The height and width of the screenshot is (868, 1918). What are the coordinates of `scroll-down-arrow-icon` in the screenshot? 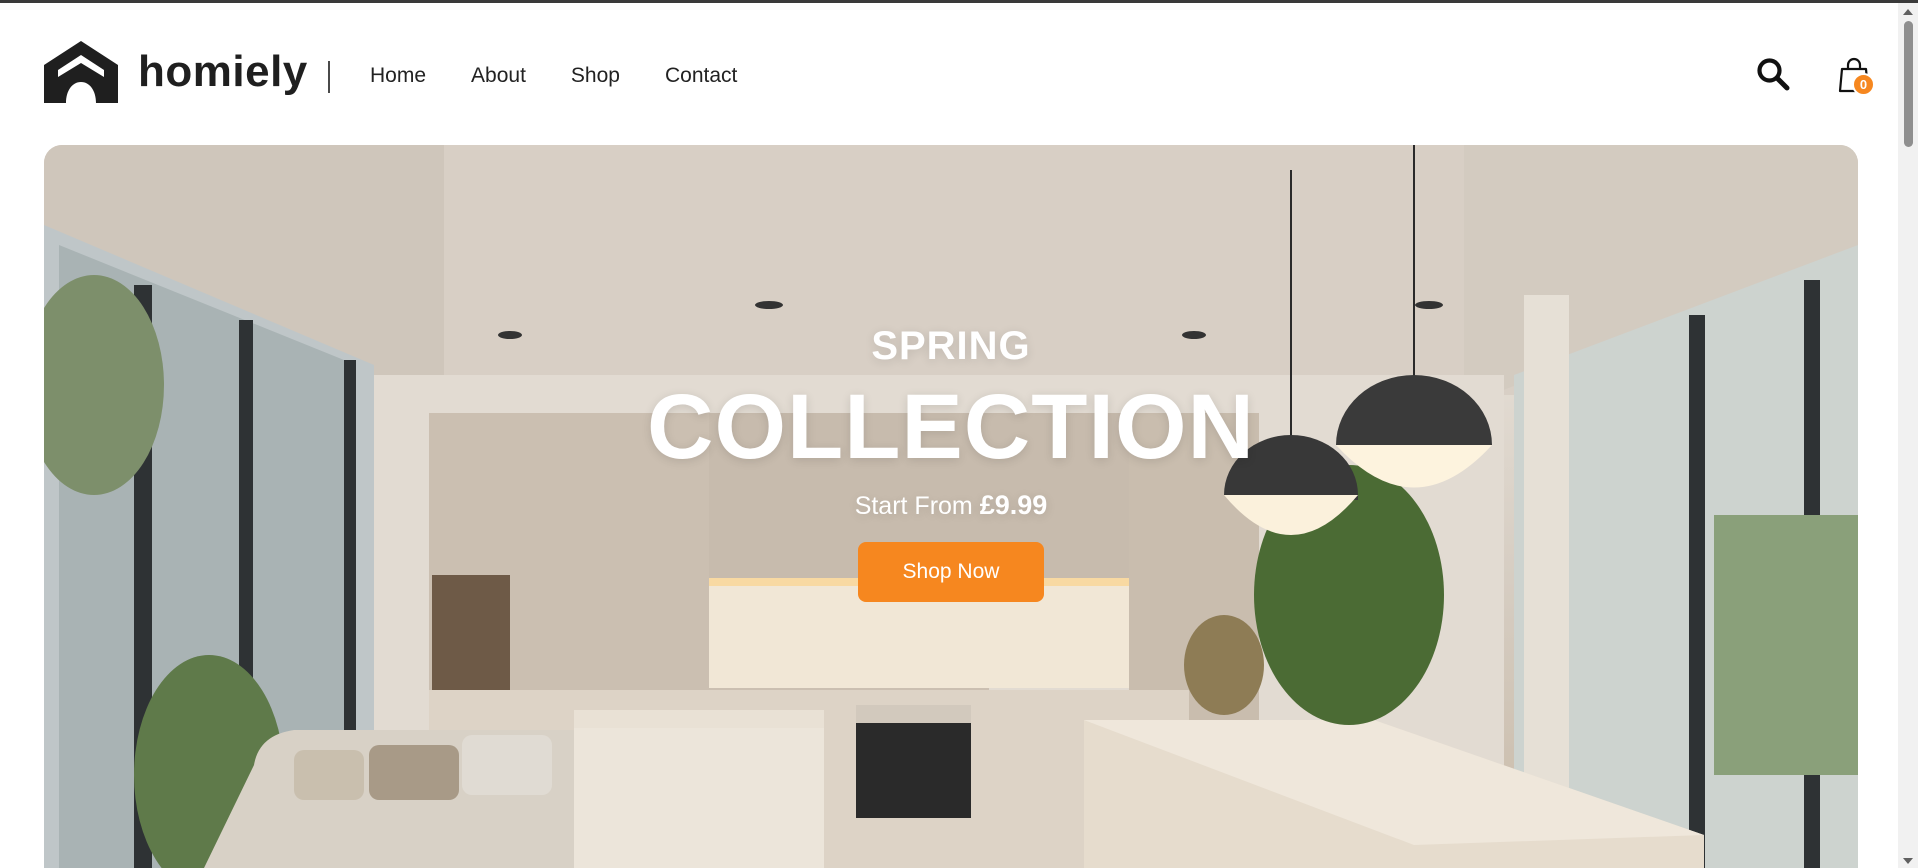 It's located at (1908, 861).